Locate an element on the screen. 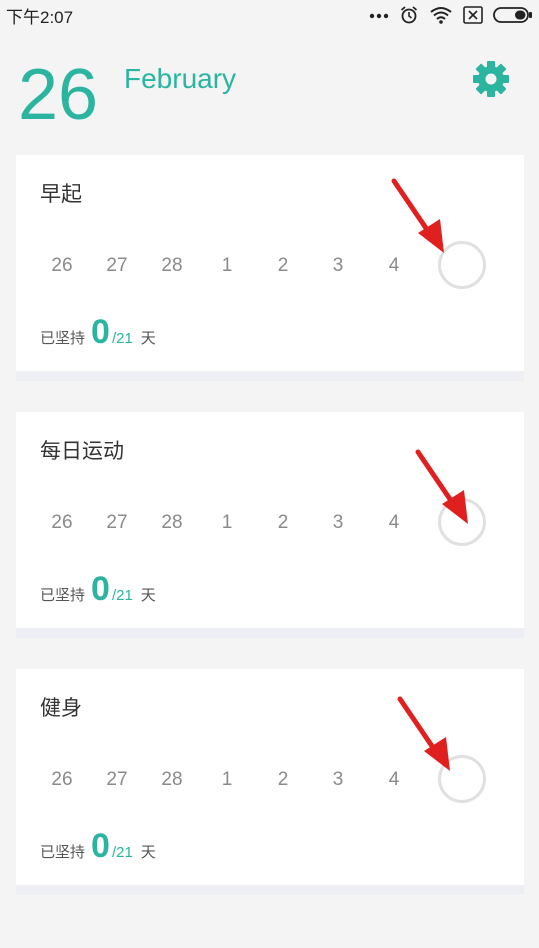  current-day: 26 is located at coordinates (58, 95).